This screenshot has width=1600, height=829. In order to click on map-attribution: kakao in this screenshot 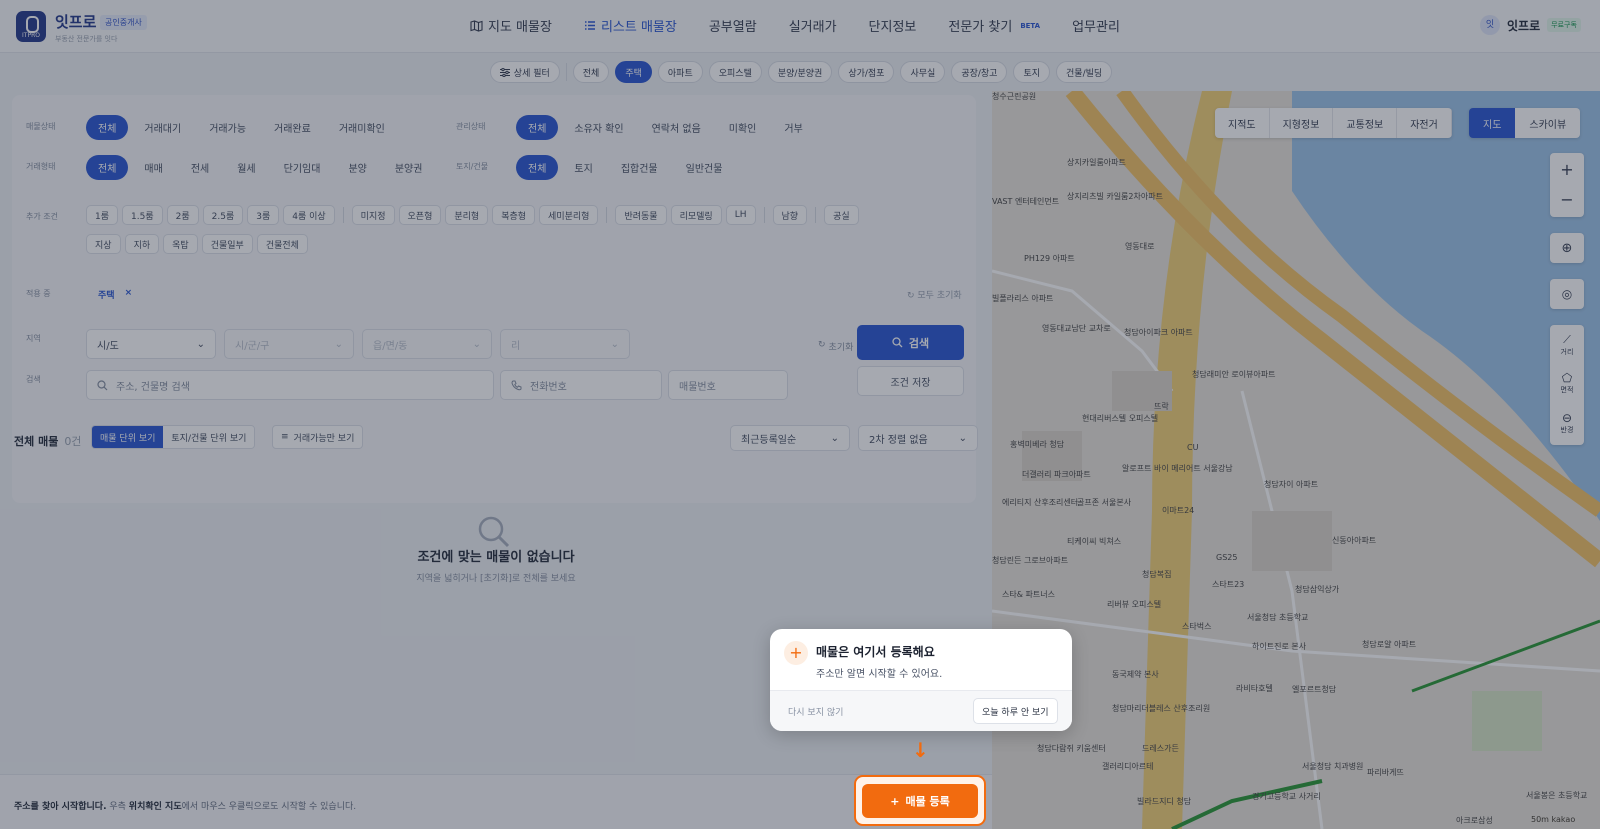, I will do `click(1563, 819)`.